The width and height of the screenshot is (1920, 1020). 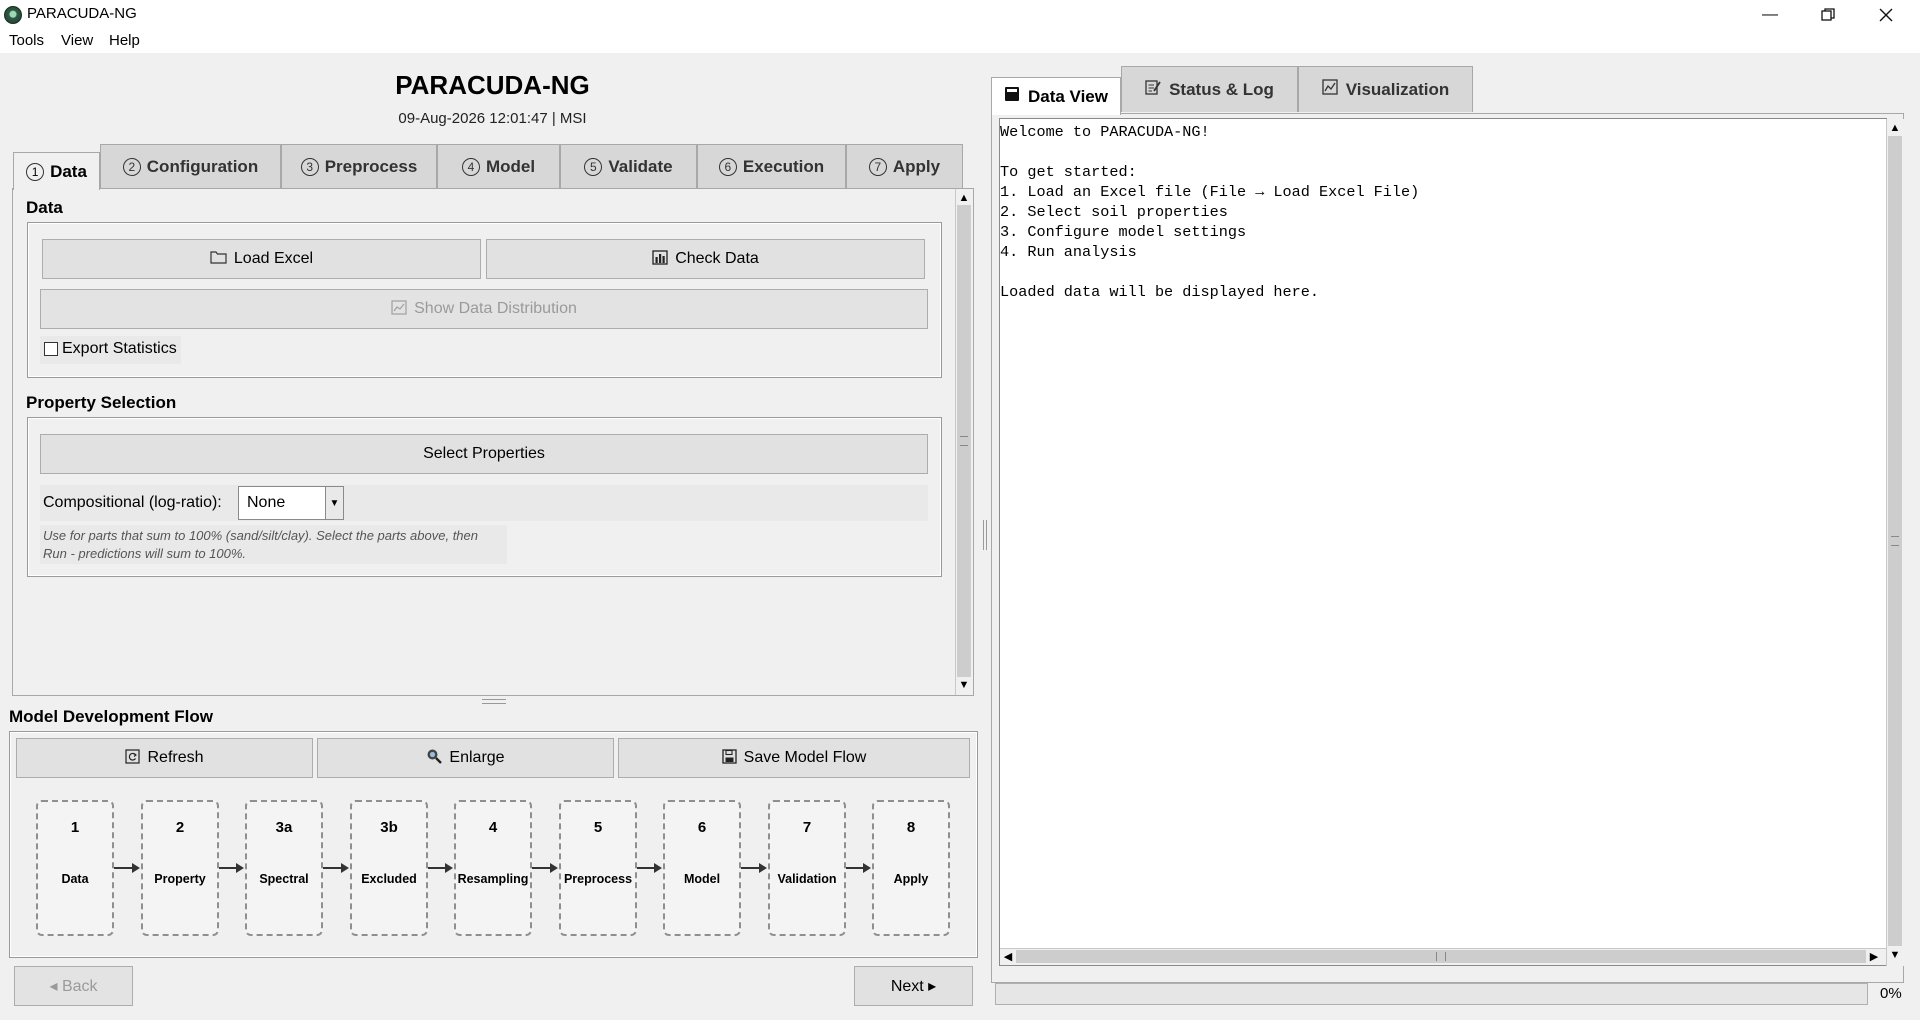 I want to click on flow-step-label: Data, so click(x=75, y=879).